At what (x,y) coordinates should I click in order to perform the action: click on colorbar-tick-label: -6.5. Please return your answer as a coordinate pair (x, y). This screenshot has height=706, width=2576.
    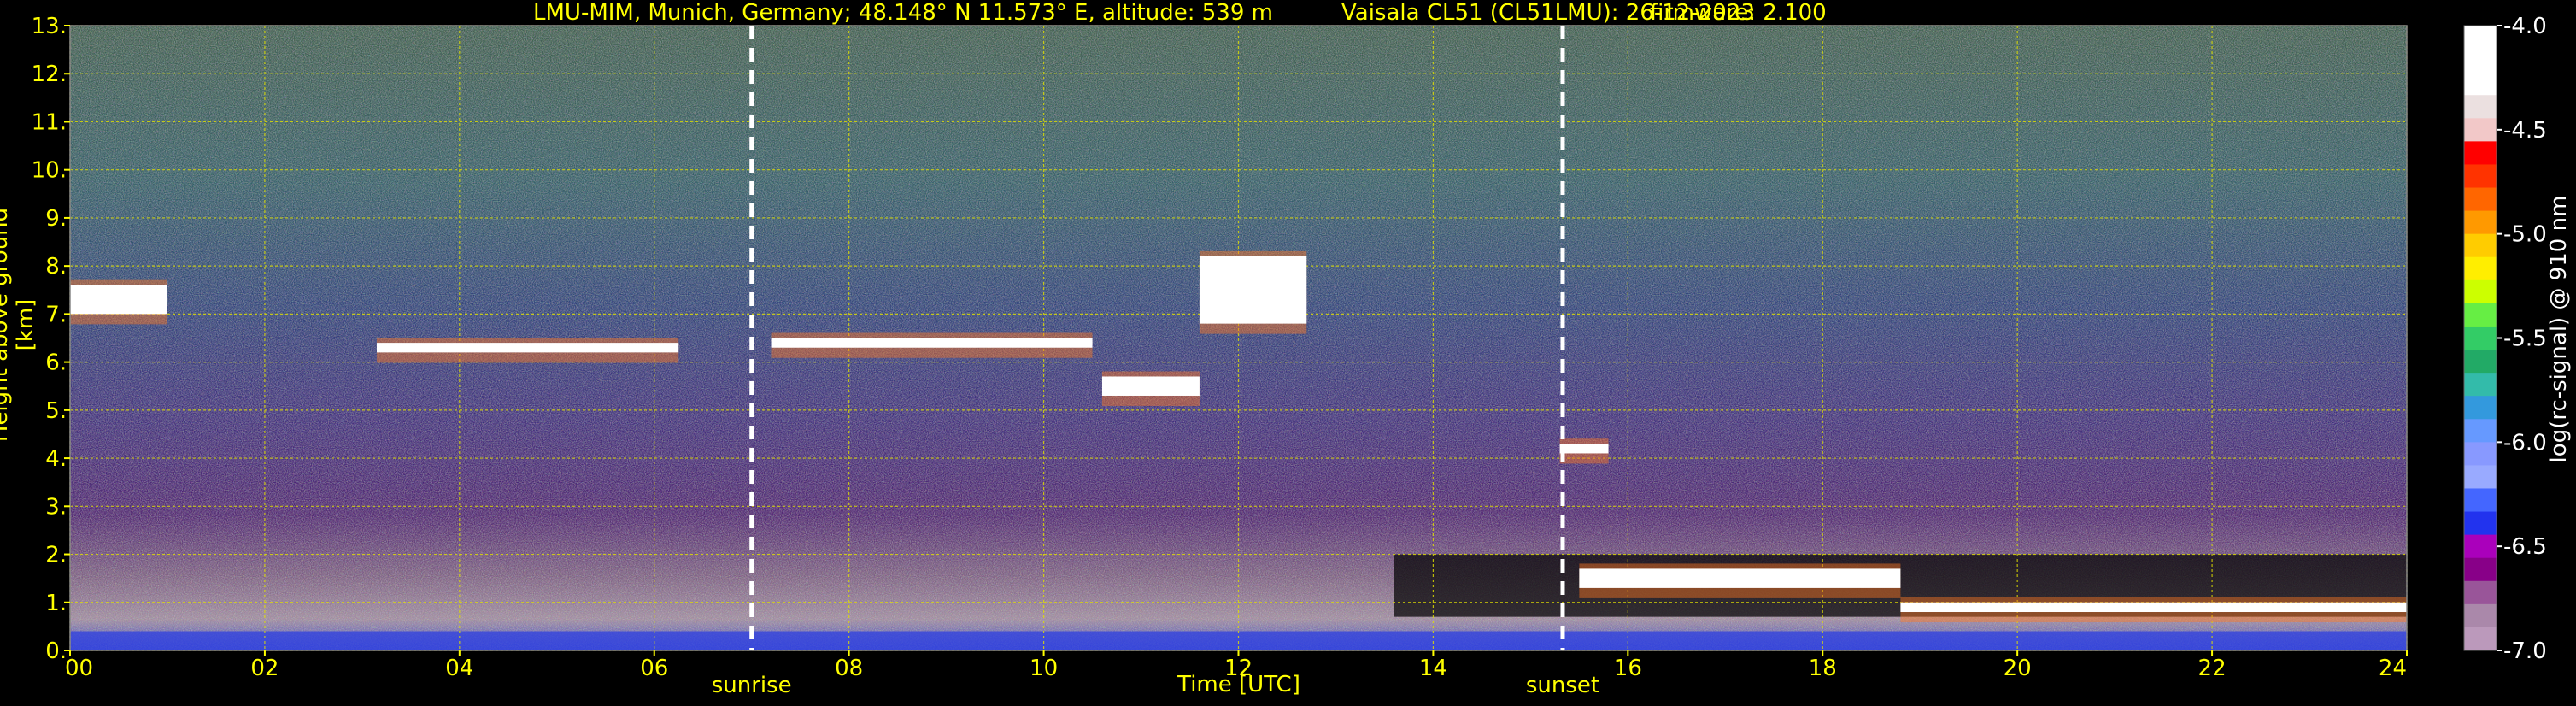
    Looking at the image, I should click on (2525, 547).